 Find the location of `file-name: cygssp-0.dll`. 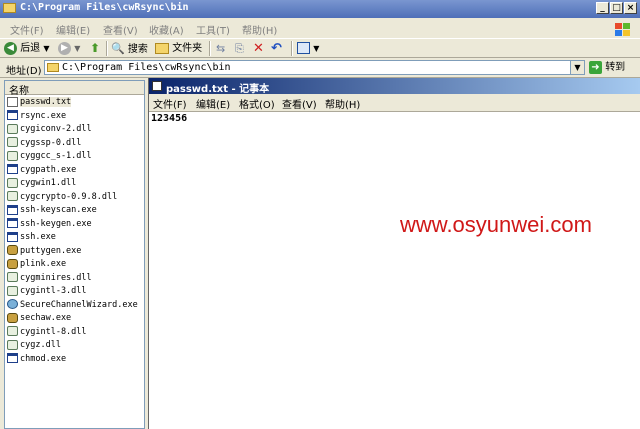

file-name: cygssp-0.dll is located at coordinates (51, 142).